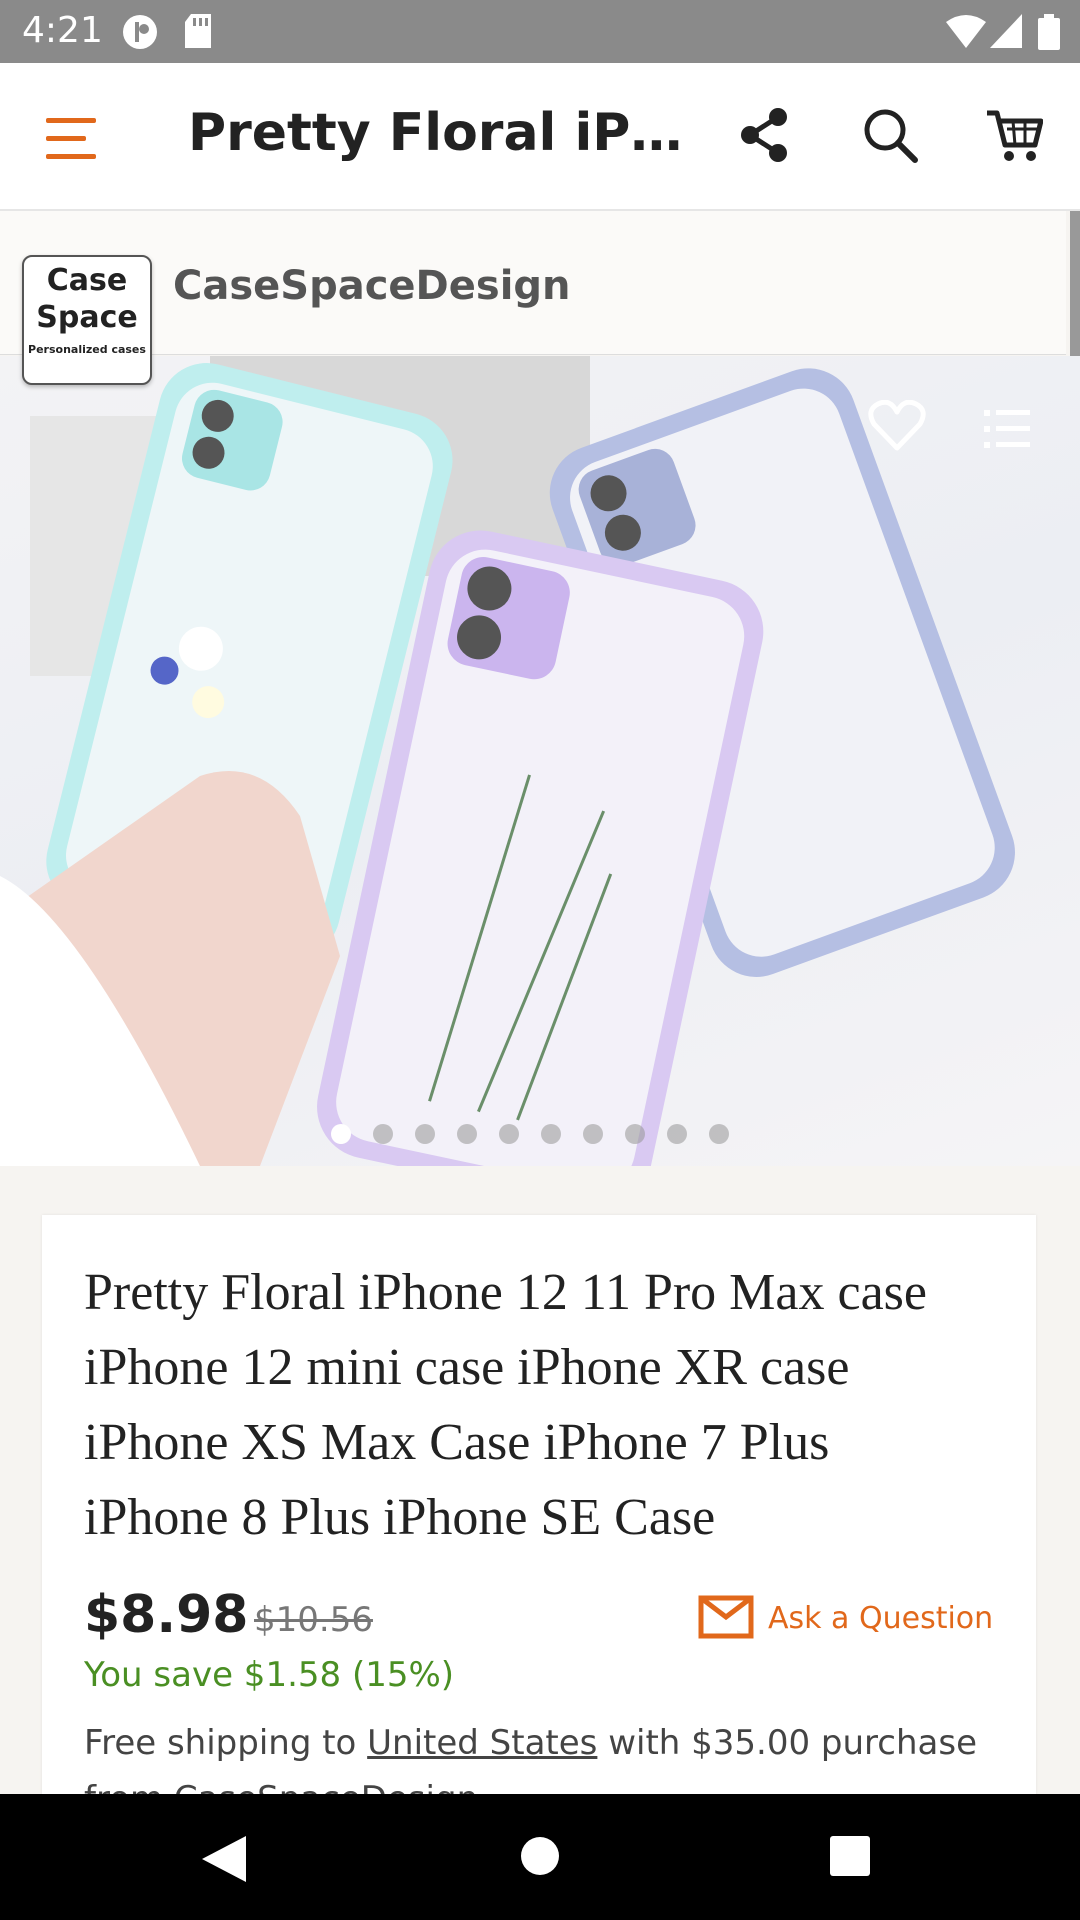  I want to click on wifi-icon, so click(966, 31).